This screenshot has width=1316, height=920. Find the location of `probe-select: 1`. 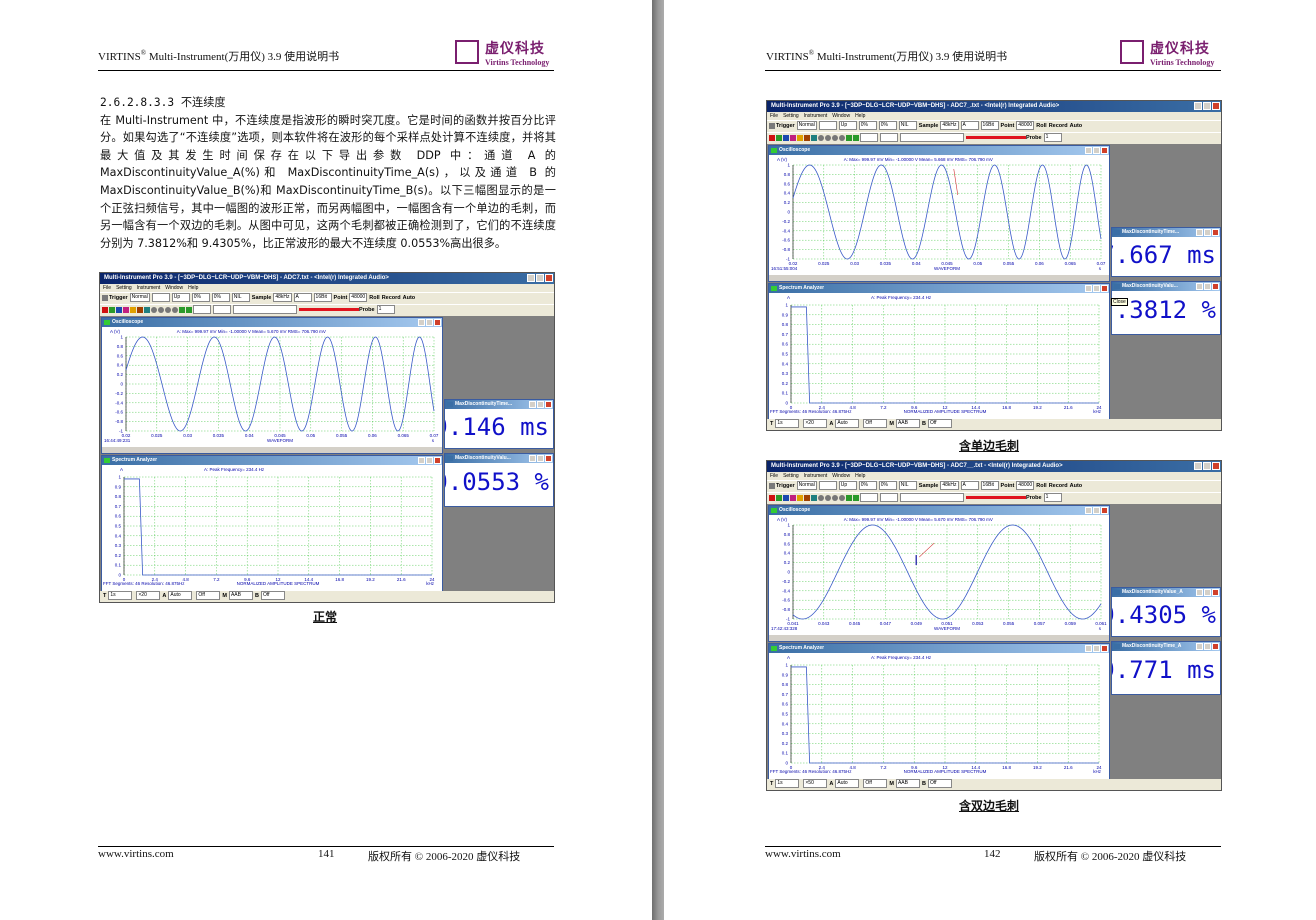

probe-select: 1 is located at coordinates (385, 310).